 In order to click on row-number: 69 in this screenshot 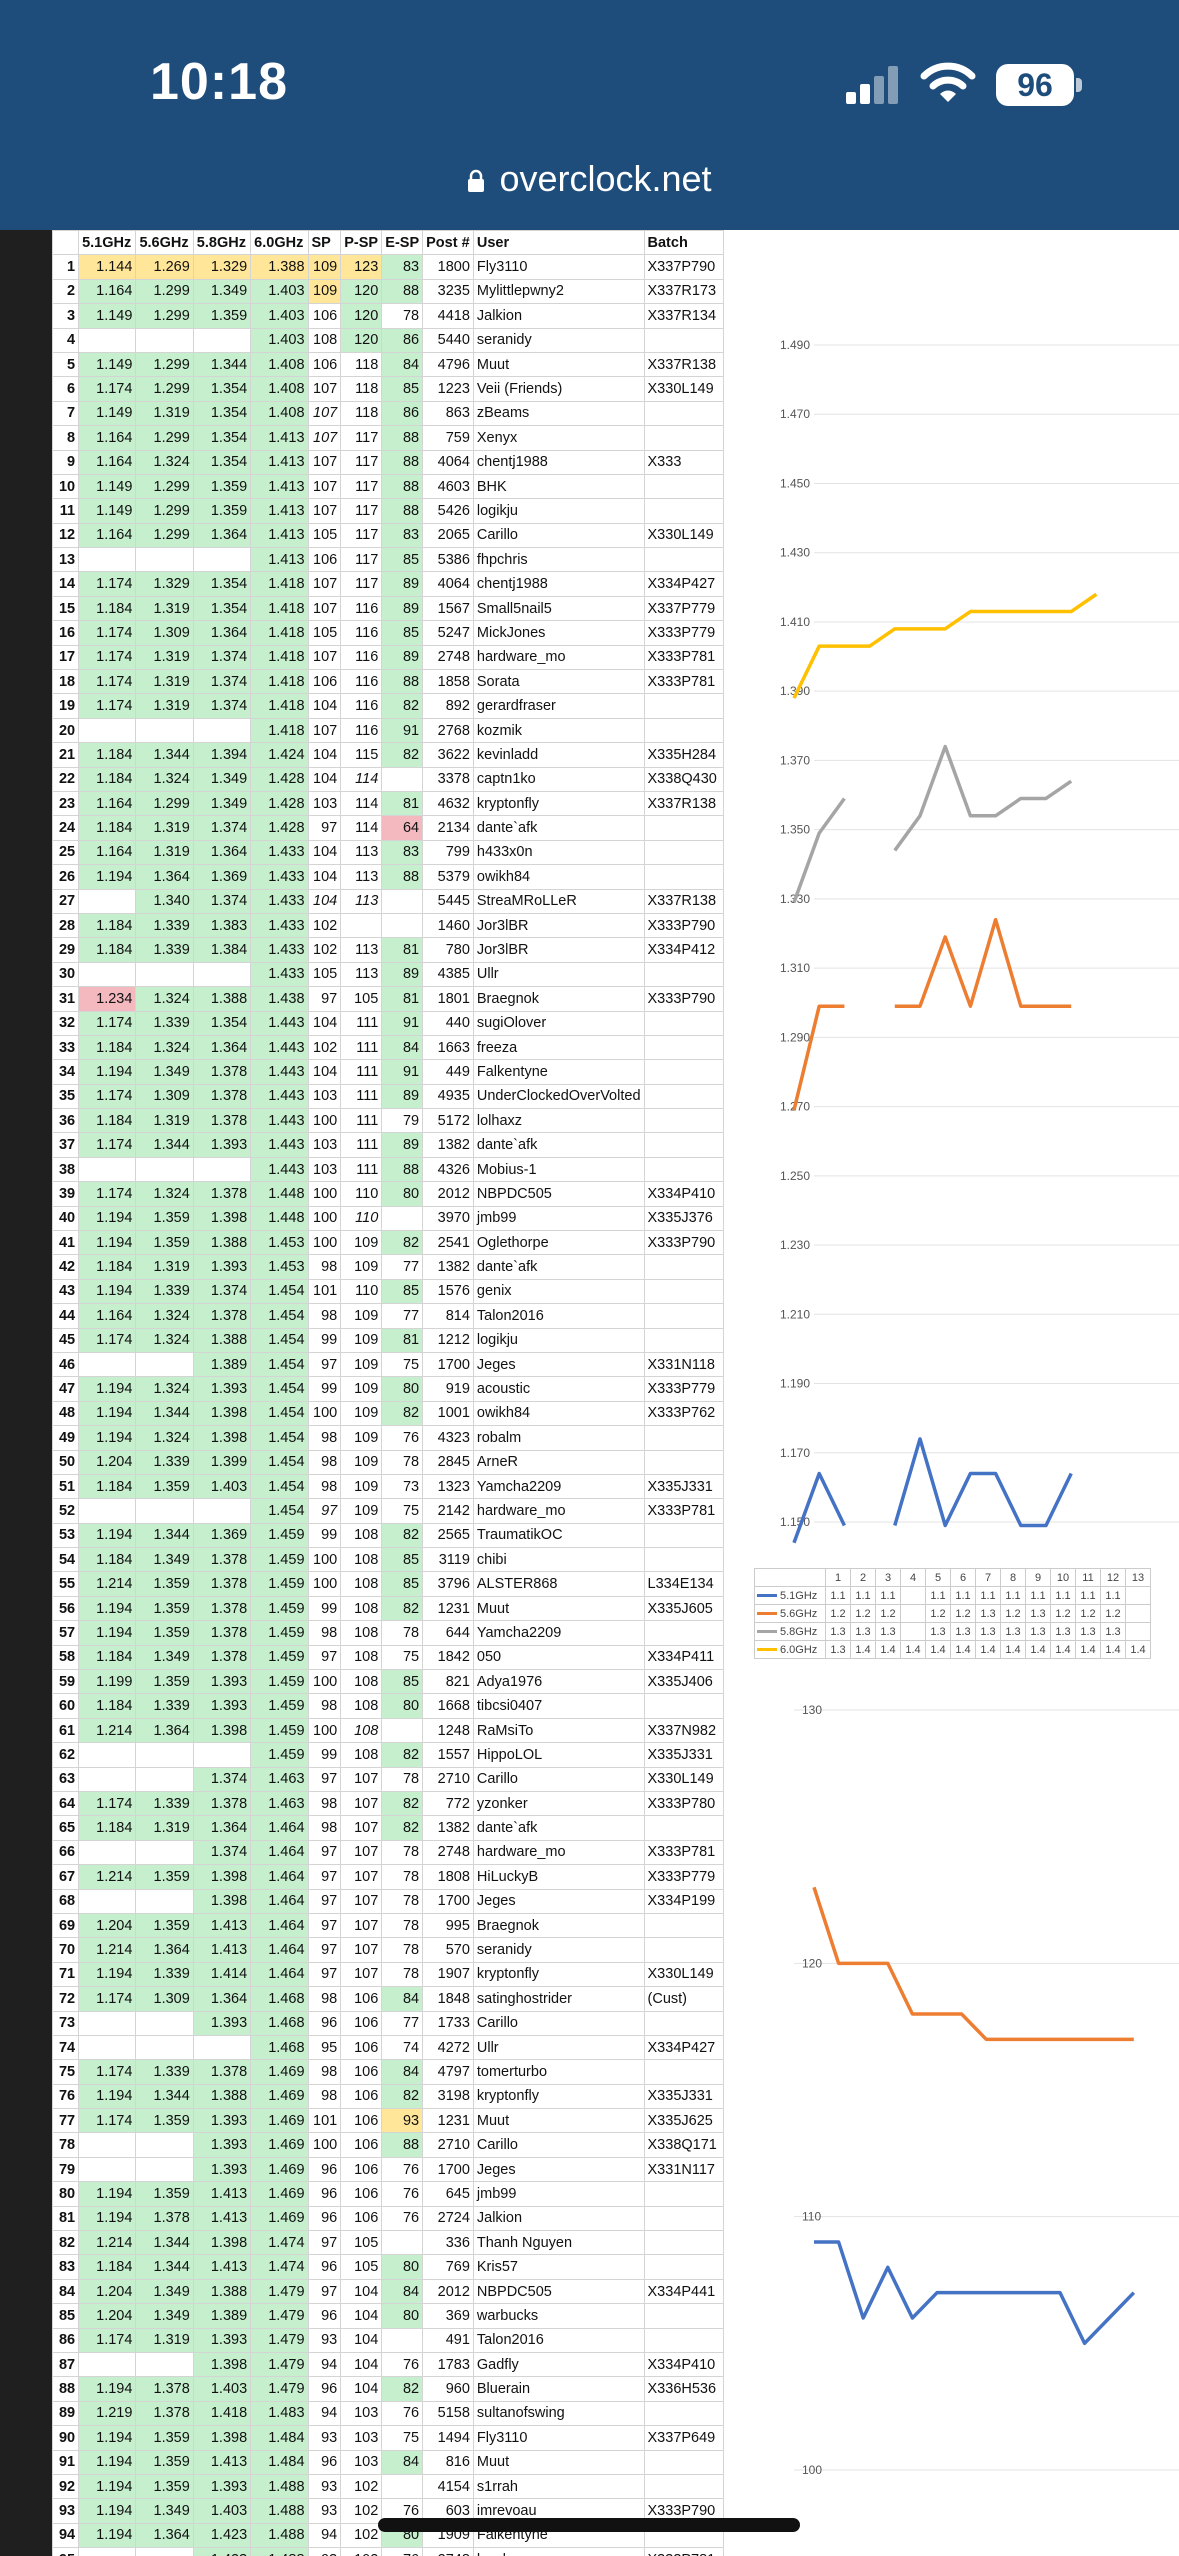, I will do `click(66, 1925)`.